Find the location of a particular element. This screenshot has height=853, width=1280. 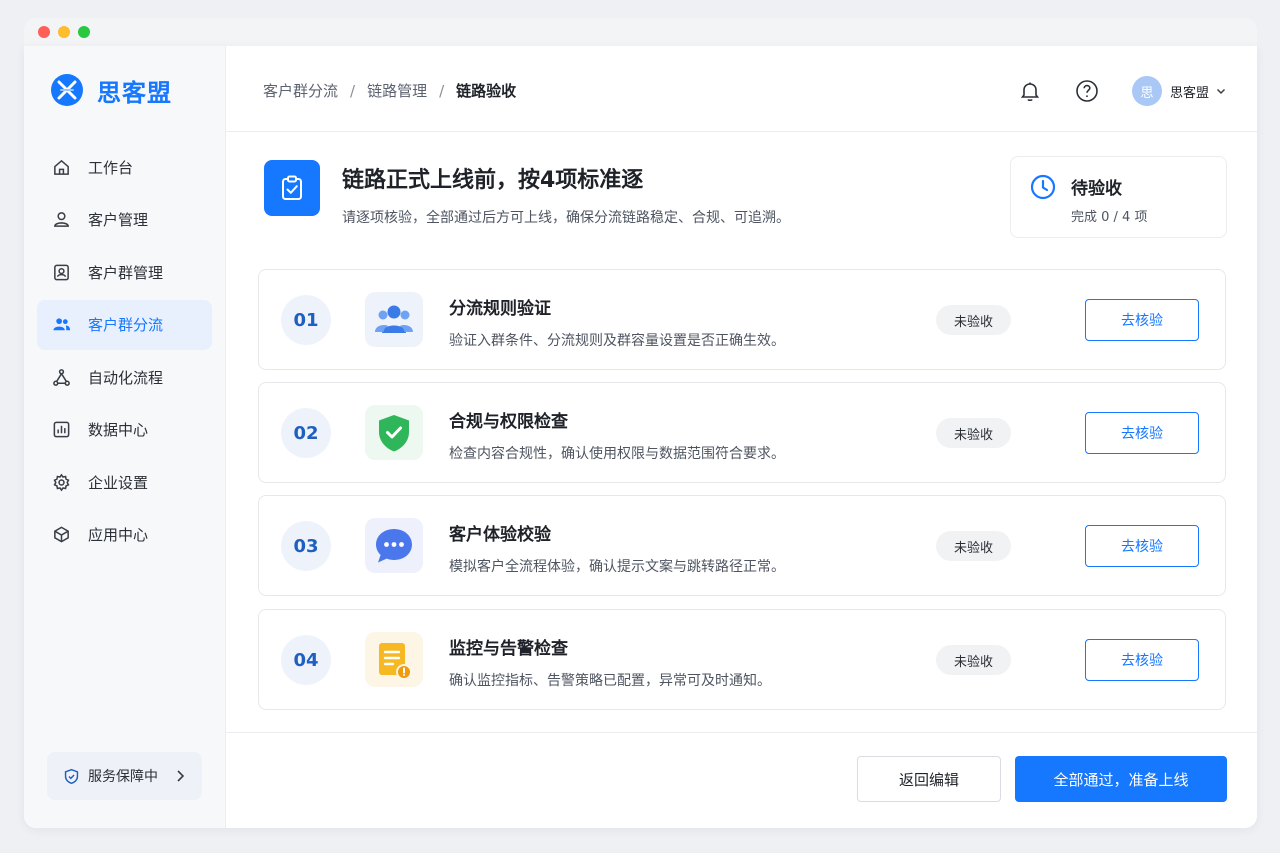

window-titlebar is located at coordinates (640, 33).